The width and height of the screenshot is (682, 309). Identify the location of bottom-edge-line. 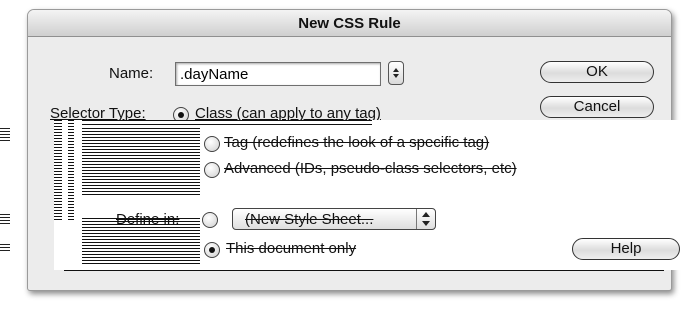
(364, 270).